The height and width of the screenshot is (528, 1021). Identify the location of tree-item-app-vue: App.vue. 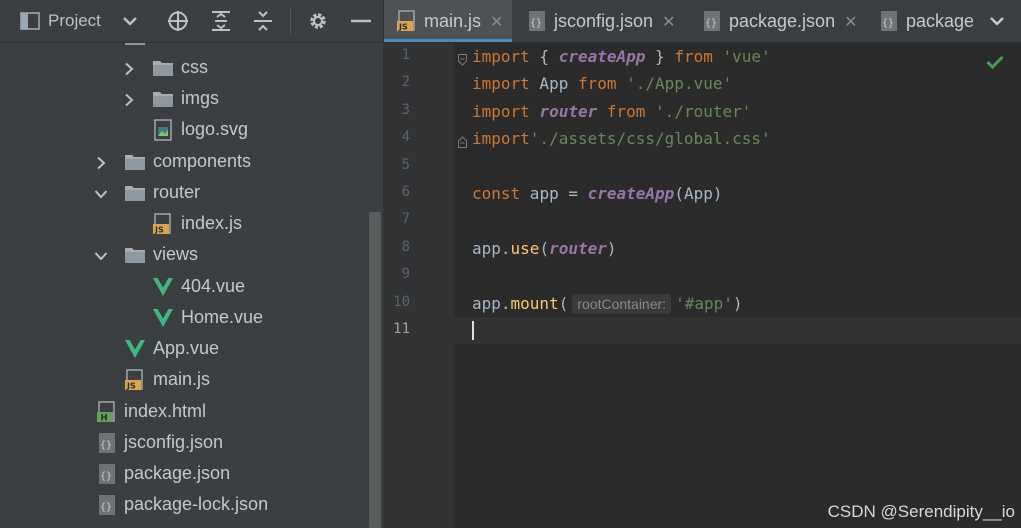
(185, 349).